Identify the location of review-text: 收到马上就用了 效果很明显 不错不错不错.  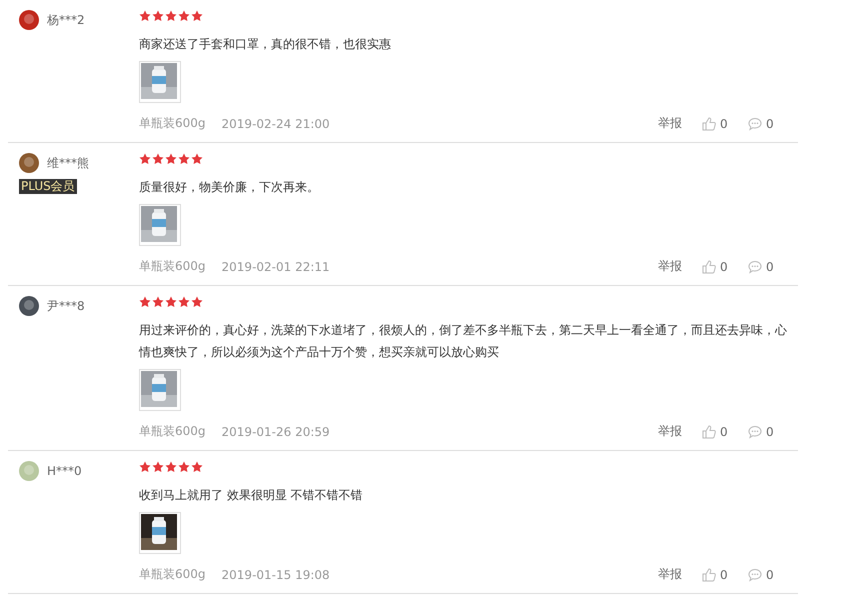
(251, 495).